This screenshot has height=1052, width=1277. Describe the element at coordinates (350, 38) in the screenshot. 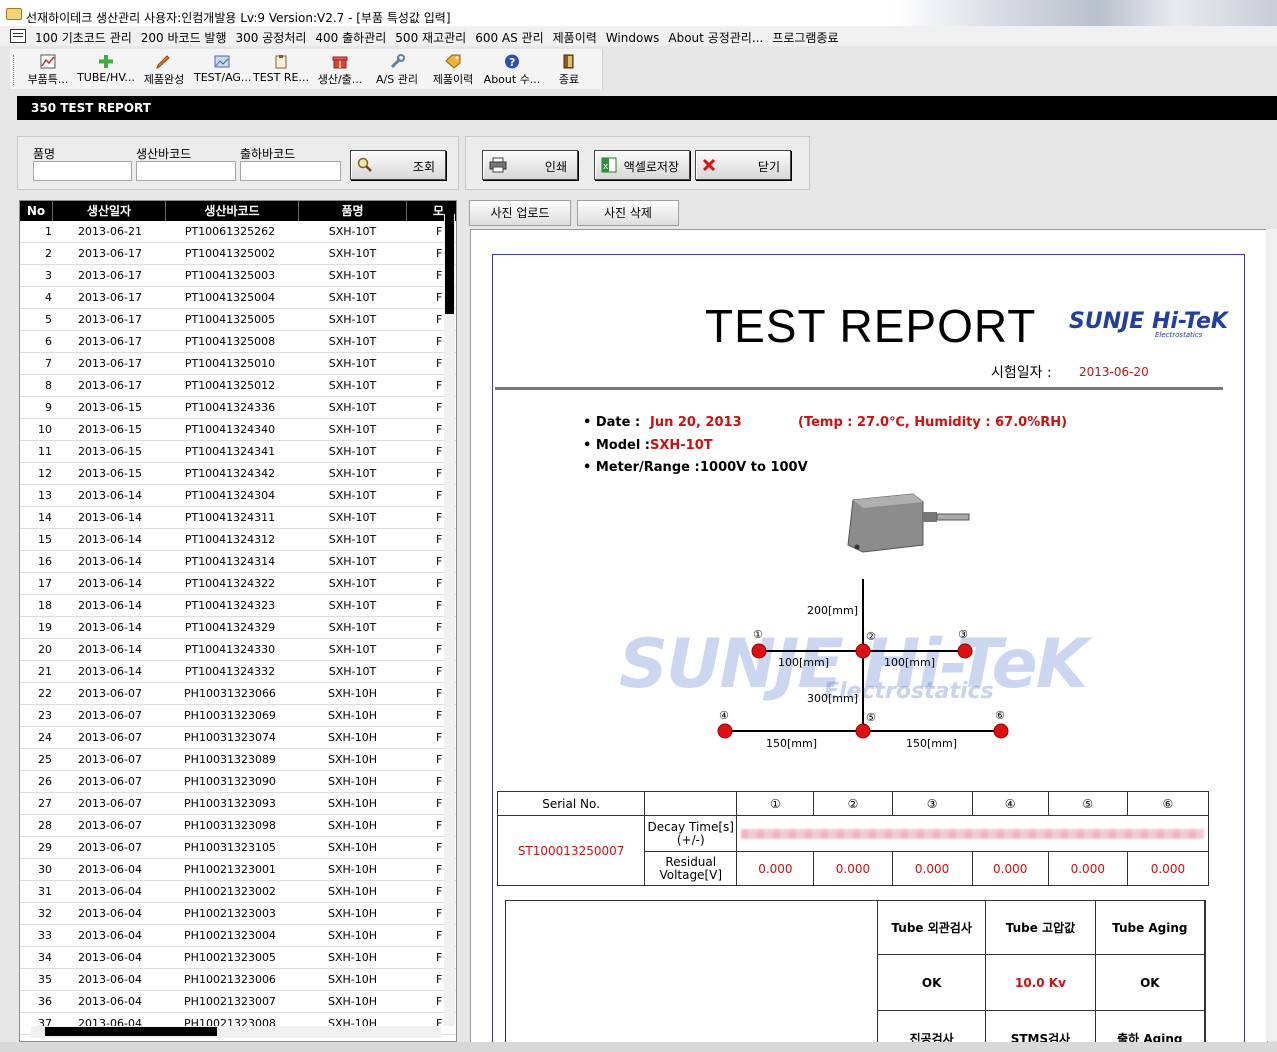

I see `menu-item-3: 400 출하관리` at that location.